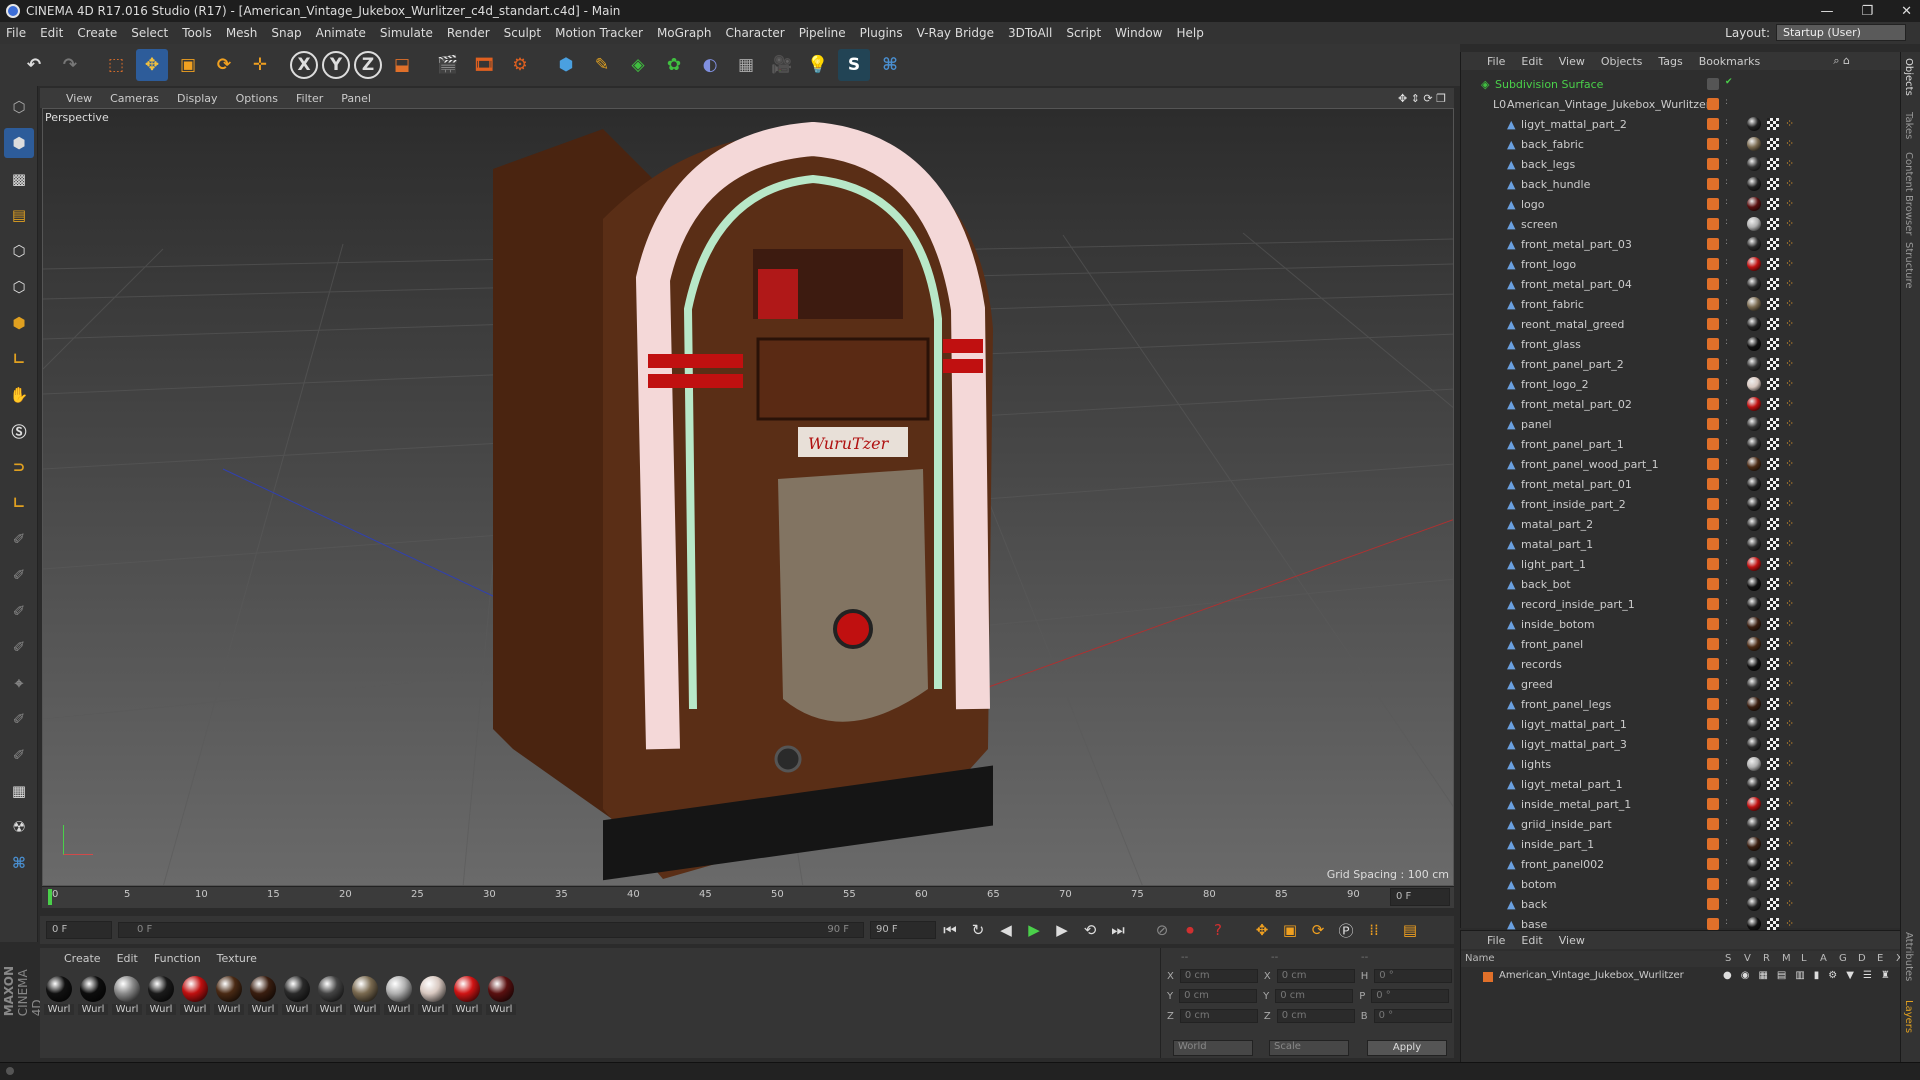 This screenshot has width=1920, height=1080. I want to click on menu-character: Character, so click(754, 33).